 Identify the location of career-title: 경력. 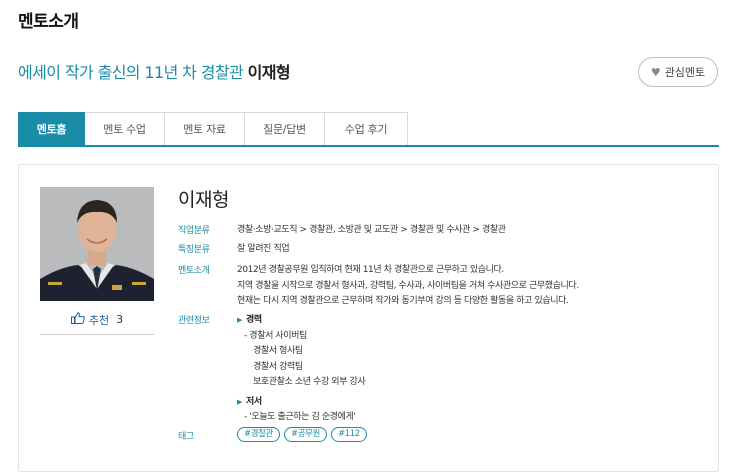
(253, 320).